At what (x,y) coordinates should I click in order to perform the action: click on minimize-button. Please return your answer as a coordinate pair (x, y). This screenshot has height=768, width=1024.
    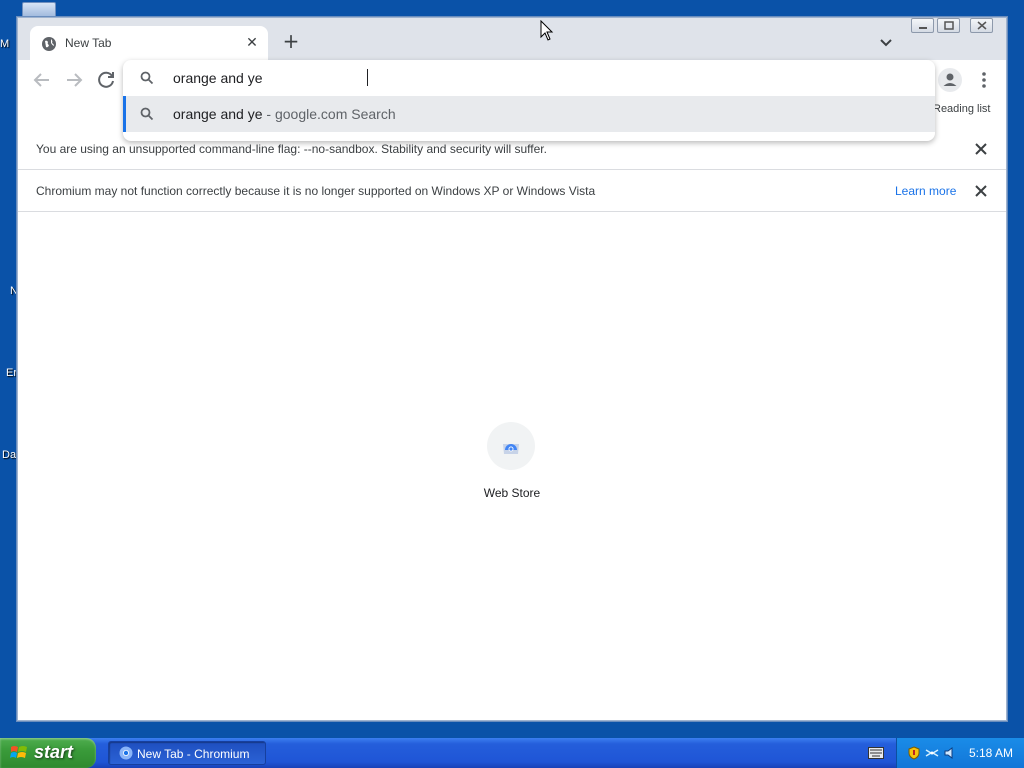
    Looking at the image, I should click on (922, 25).